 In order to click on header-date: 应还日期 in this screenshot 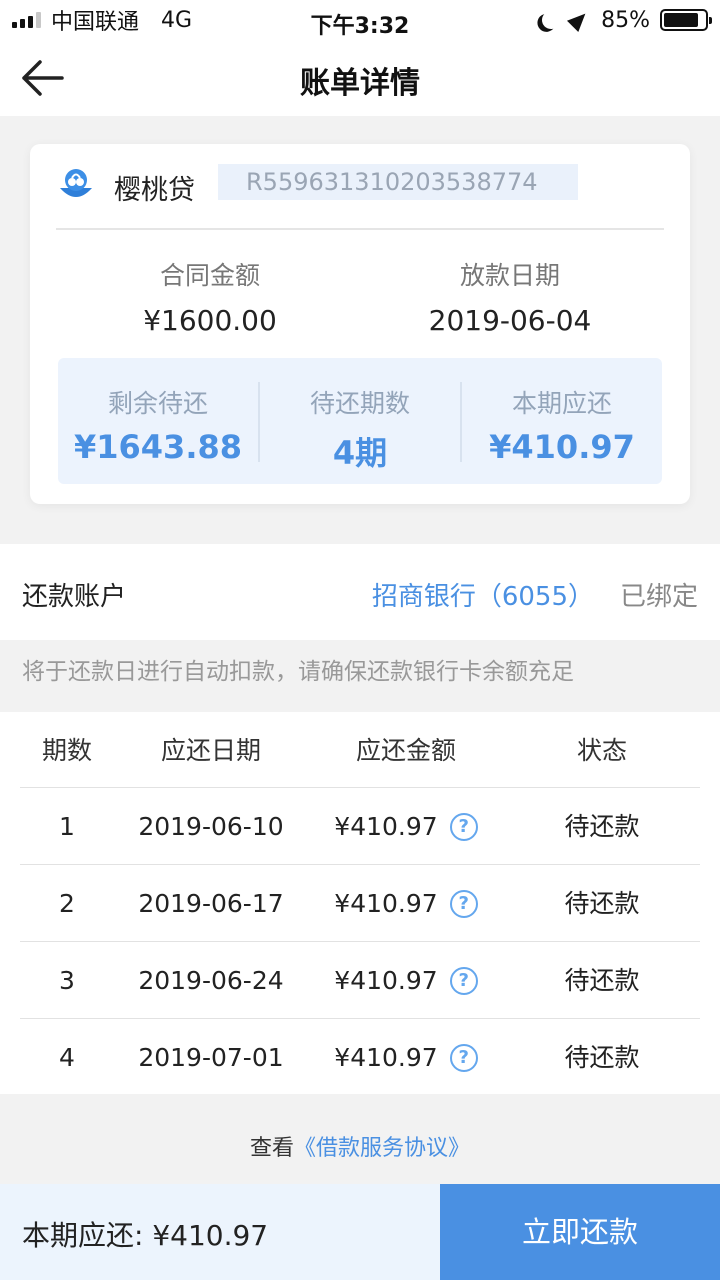, I will do `click(210, 750)`.